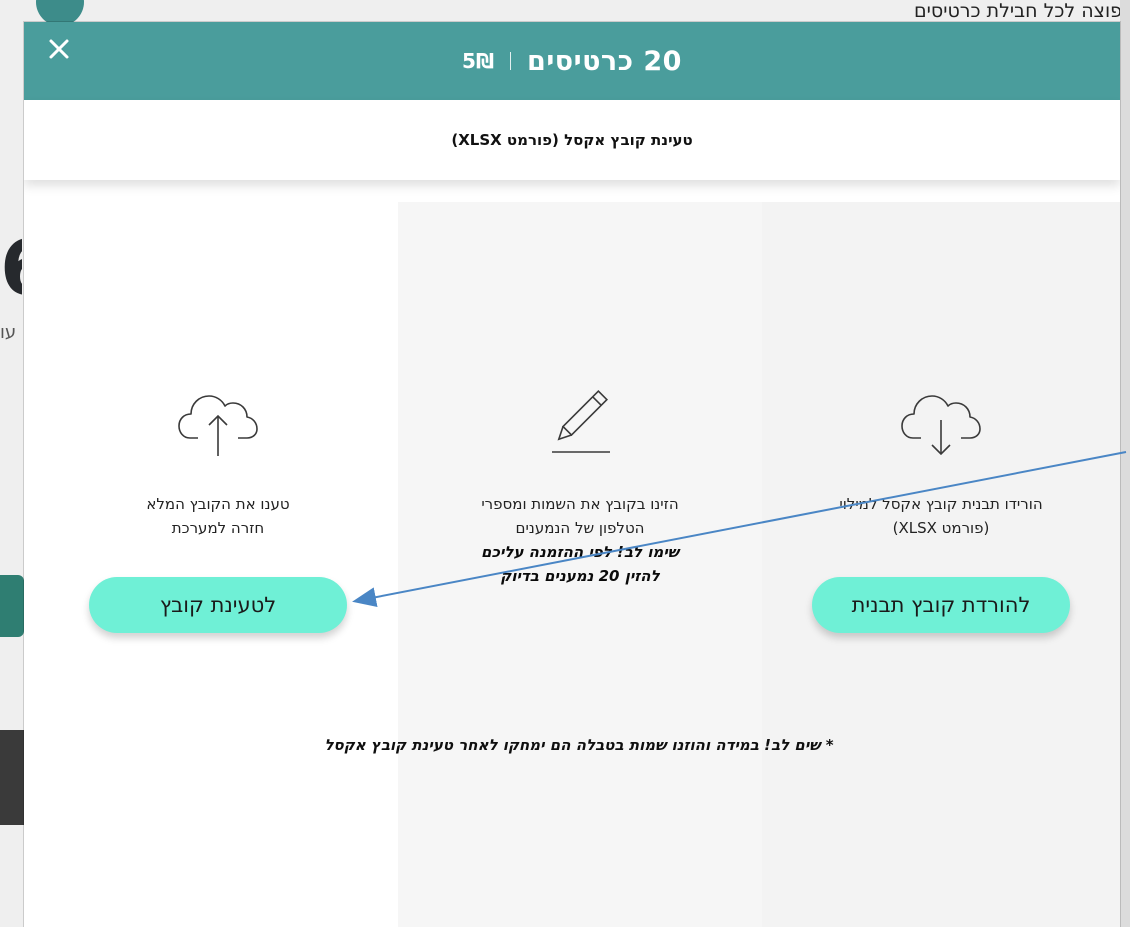 This screenshot has height=927, width=1130. What do you see at coordinates (580, 552) in the screenshot?
I see `step-fill-warning1: שימו לב! לפי ההזמנה עליכם` at bounding box center [580, 552].